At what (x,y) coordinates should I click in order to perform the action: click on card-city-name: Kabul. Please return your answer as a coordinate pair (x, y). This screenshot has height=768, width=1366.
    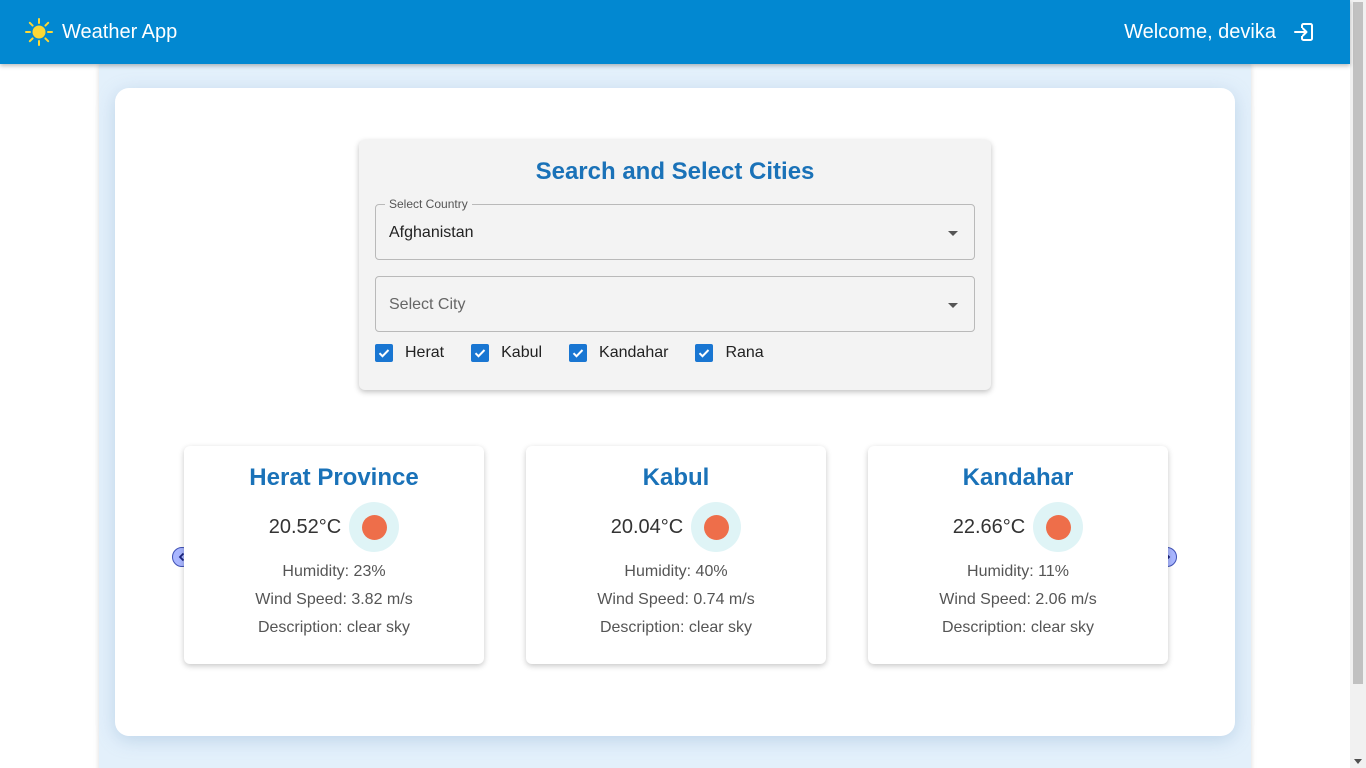
    Looking at the image, I should click on (676, 477).